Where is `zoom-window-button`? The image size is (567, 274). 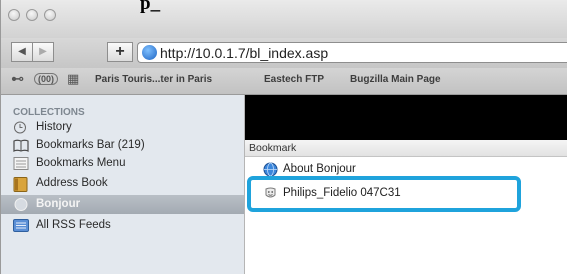 zoom-window-button is located at coordinates (50, 15).